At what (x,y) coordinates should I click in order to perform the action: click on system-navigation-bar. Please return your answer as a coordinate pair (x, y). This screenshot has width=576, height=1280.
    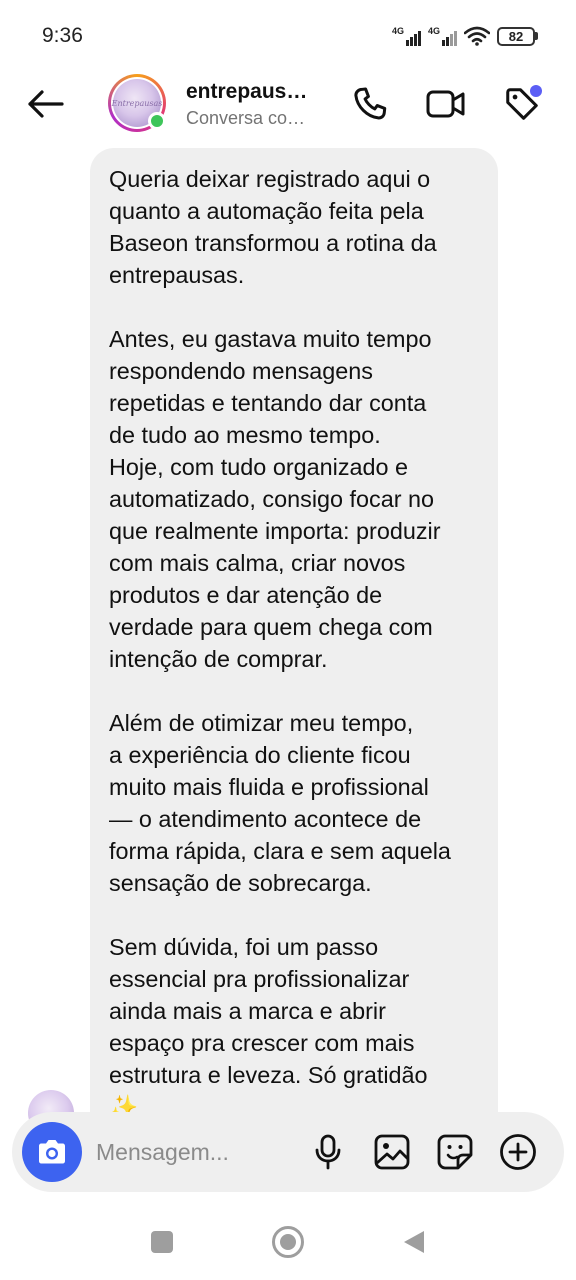
    Looking at the image, I should click on (288, 1240).